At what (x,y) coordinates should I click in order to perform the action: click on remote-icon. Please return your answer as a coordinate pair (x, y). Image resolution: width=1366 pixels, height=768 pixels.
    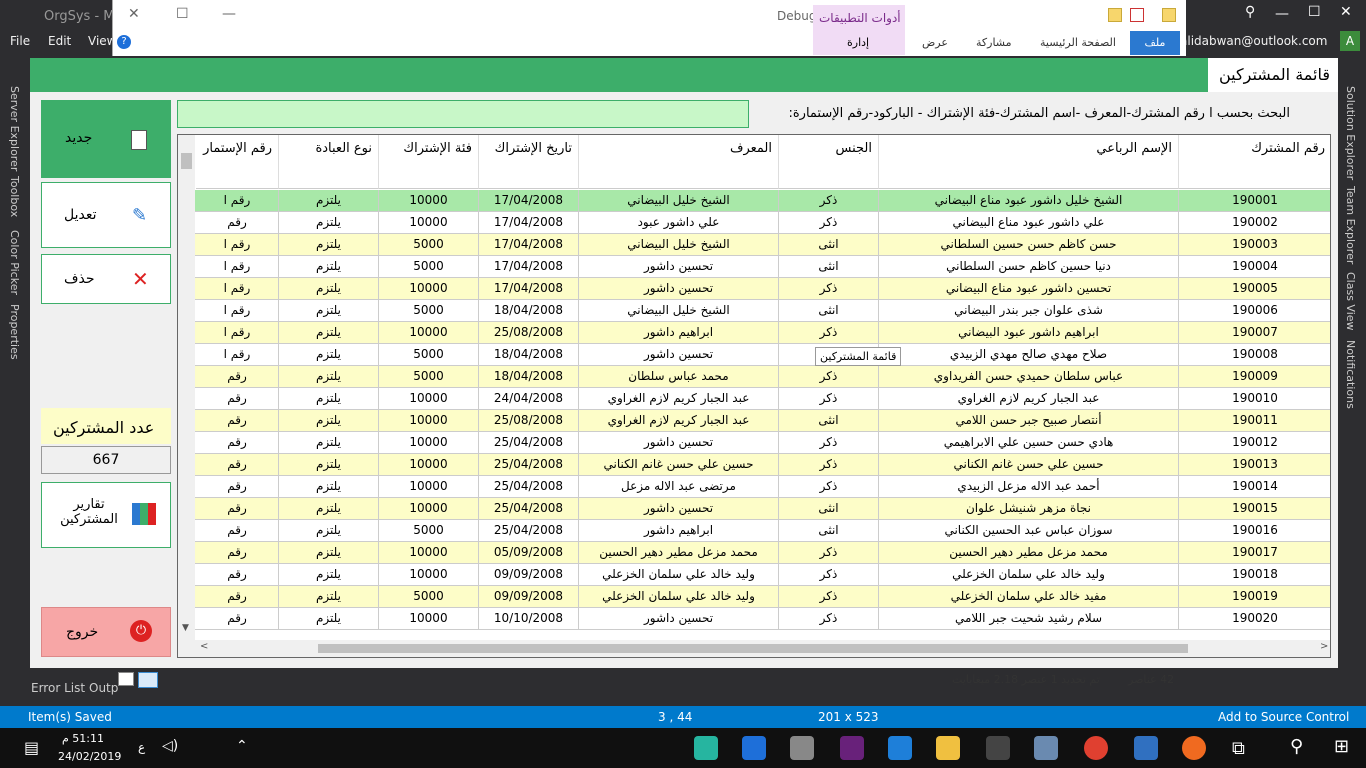
    Looking at the image, I should click on (754, 748).